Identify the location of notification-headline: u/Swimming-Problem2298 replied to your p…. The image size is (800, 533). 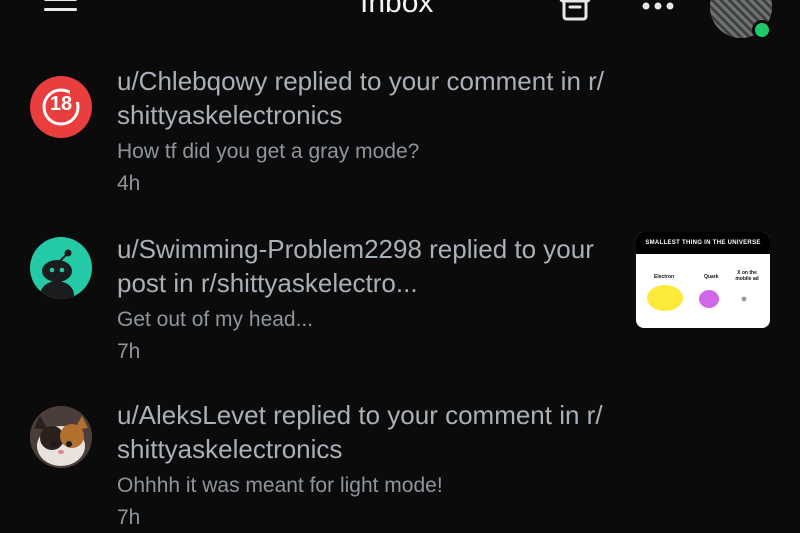
(355, 266).